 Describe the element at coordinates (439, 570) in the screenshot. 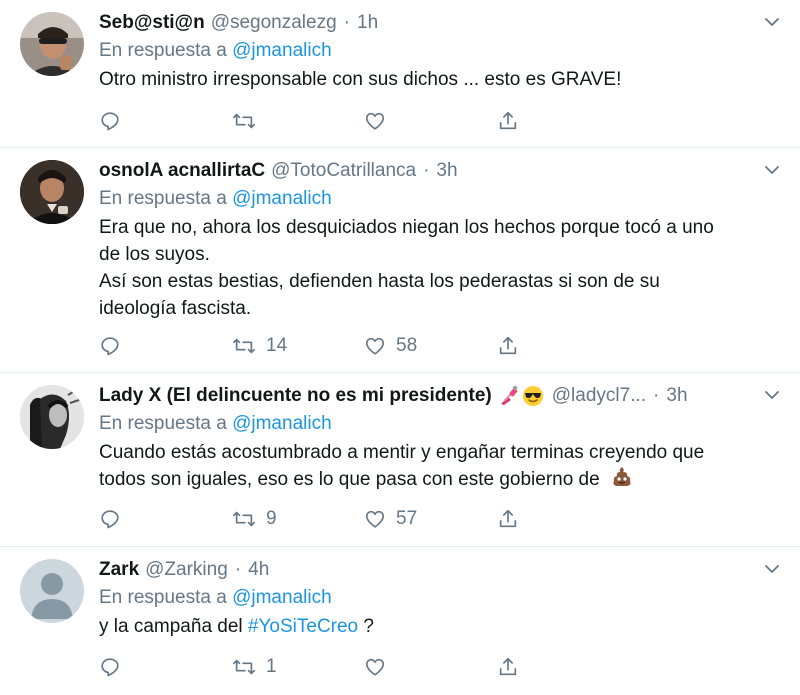

I see `tweet-header: Zark @Zarking · 4h` at that location.